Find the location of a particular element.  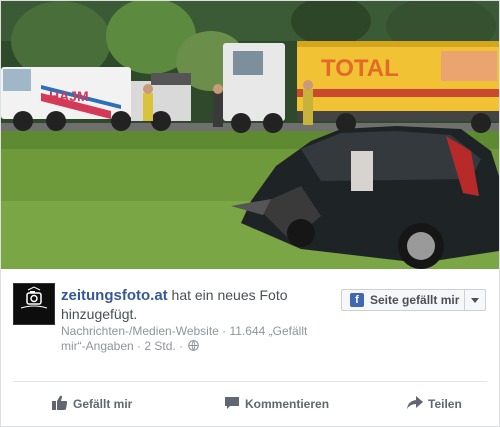

page-avatar is located at coordinates (34, 304).